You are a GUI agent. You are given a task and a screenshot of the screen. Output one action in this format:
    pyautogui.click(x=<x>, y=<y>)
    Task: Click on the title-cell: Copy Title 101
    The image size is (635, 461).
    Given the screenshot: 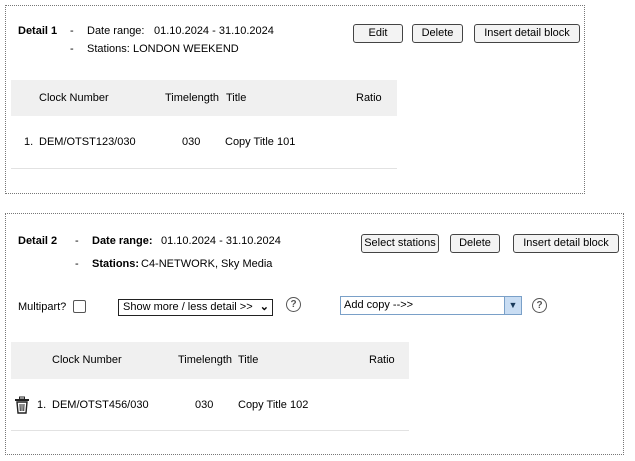 What is the action you would take?
    pyautogui.click(x=260, y=142)
    